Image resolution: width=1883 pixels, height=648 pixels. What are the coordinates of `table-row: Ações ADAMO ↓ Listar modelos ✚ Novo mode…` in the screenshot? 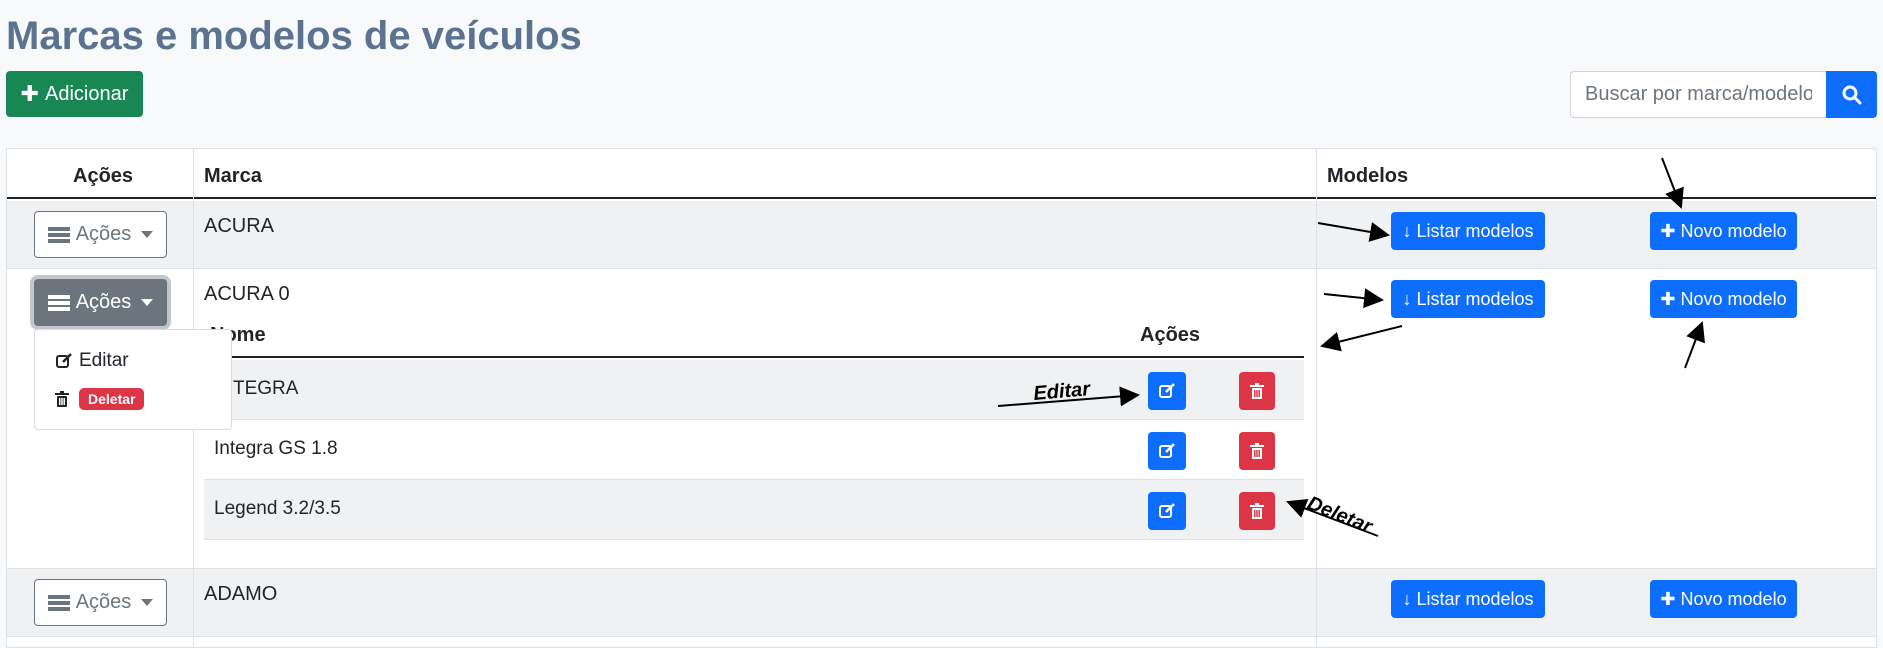 It's located at (941, 603).